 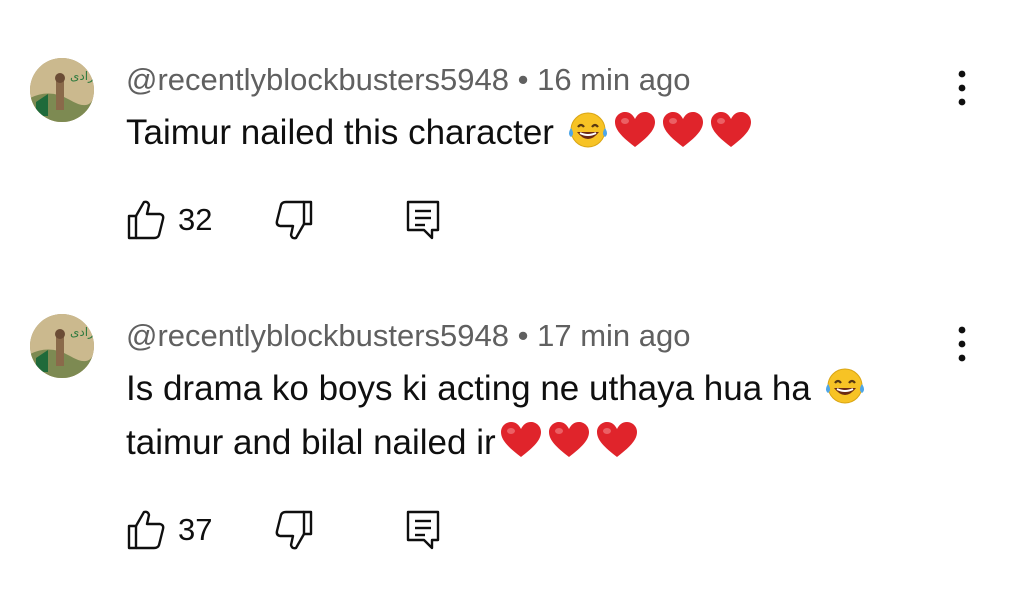 What do you see at coordinates (311, 442) in the screenshot?
I see `comment-text: taimur and bilal nailed ir` at bounding box center [311, 442].